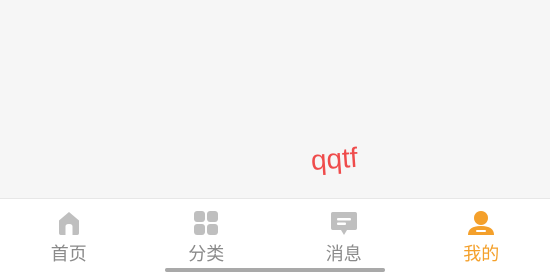 The height and width of the screenshot is (275, 550). What do you see at coordinates (343, 223) in the screenshot?
I see `message-icon` at bounding box center [343, 223].